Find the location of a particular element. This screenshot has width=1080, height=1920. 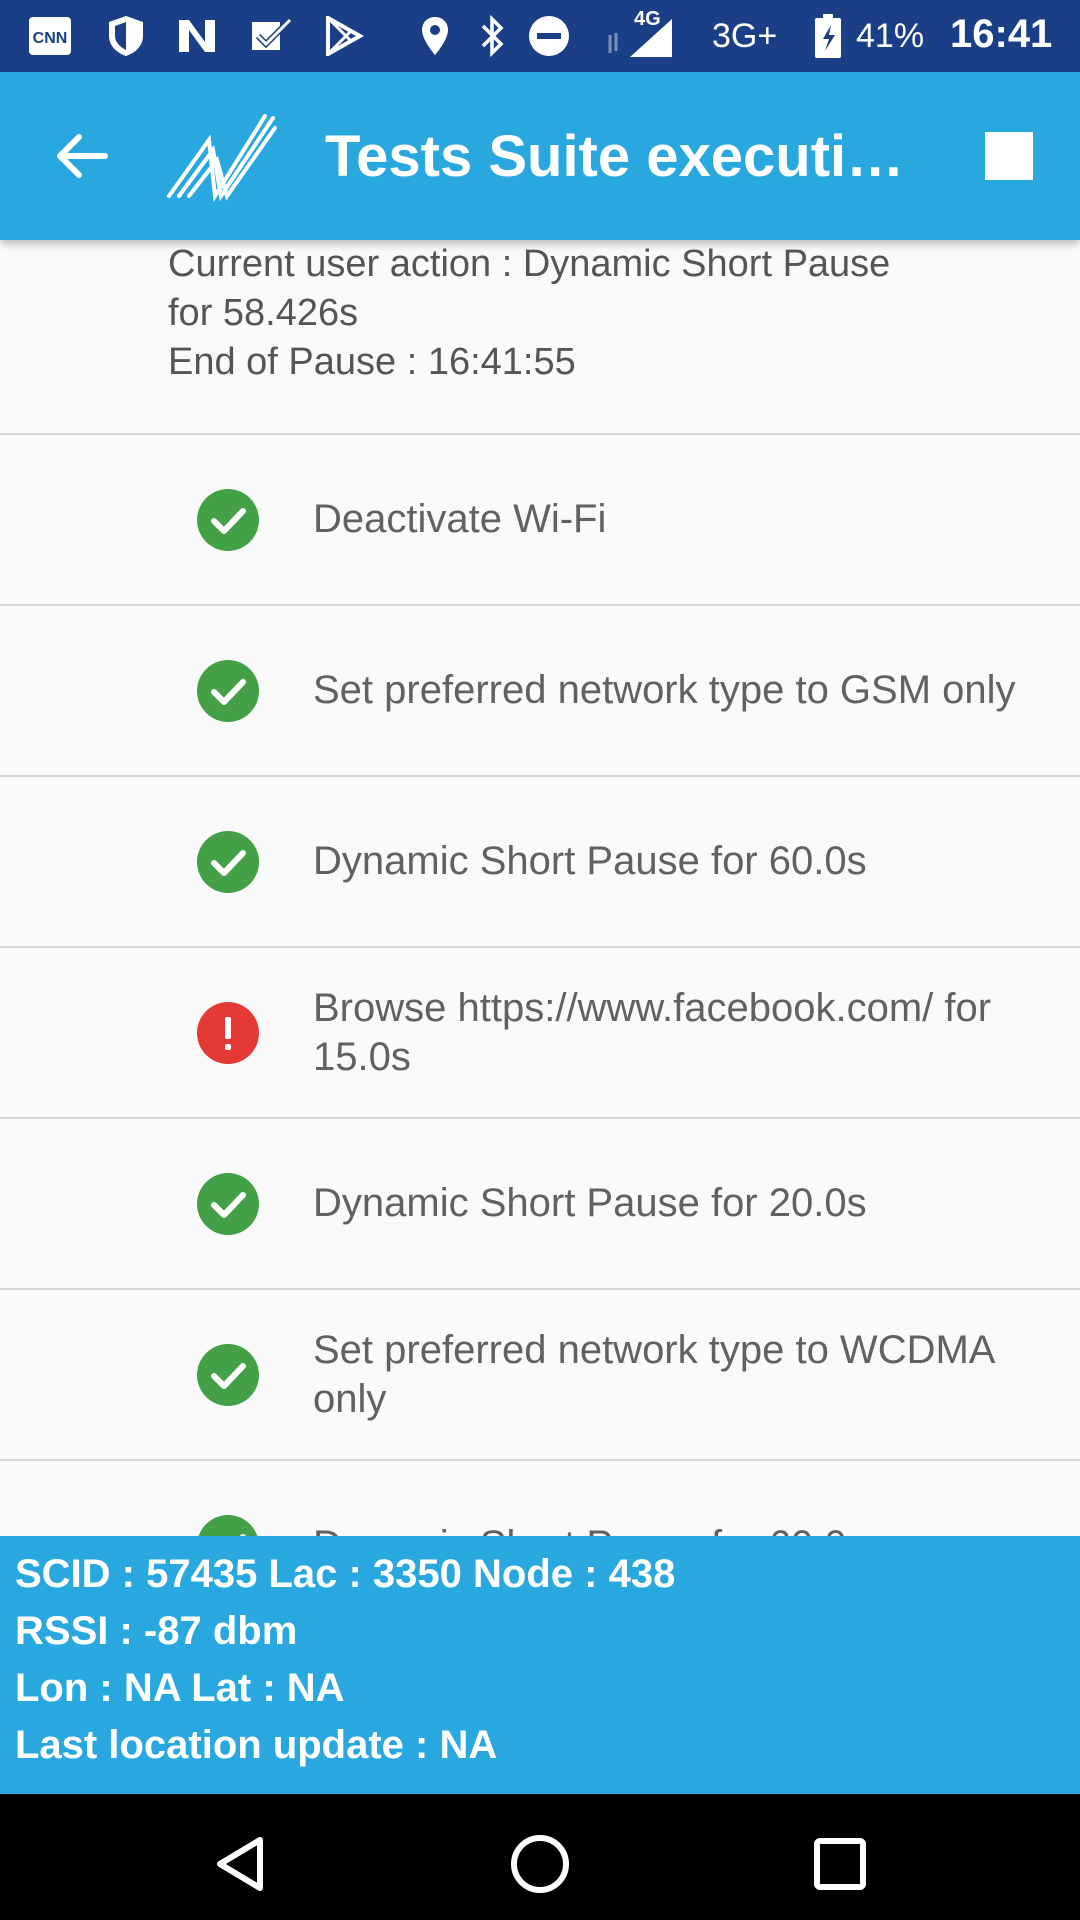

step-label: Deactivate Wi-Fi is located at coordinates (460, 519).